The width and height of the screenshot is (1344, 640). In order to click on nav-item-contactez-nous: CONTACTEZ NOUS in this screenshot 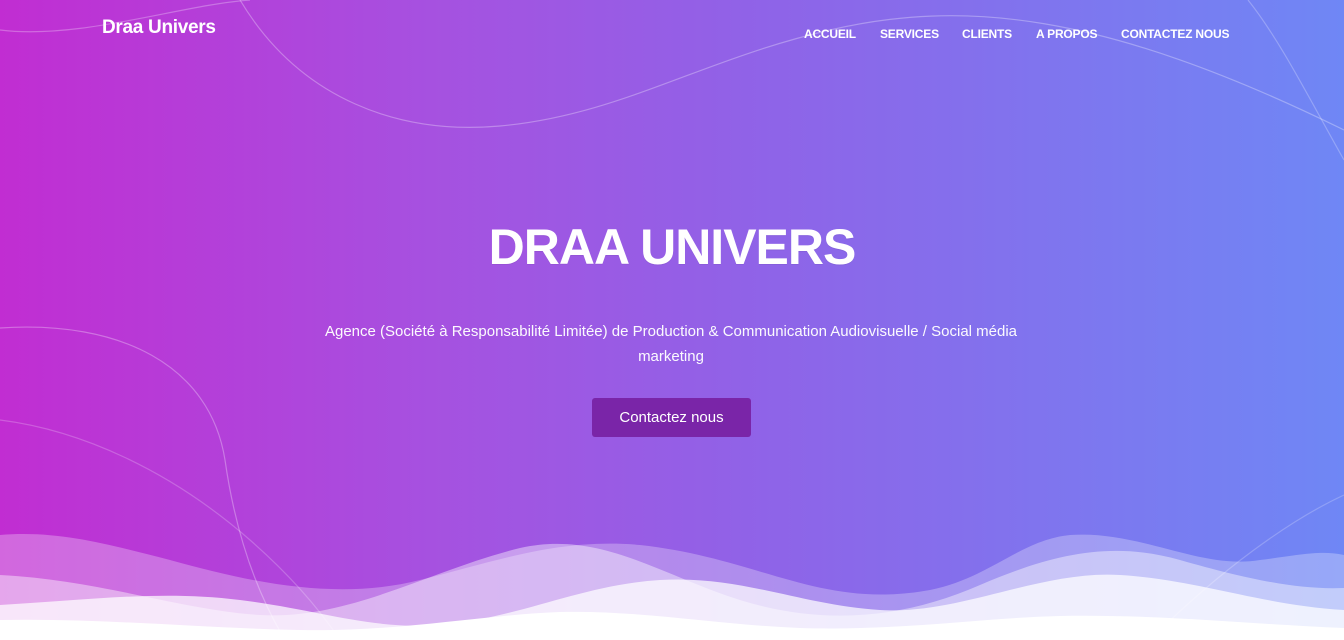, I will do `click(1175, 34)`.